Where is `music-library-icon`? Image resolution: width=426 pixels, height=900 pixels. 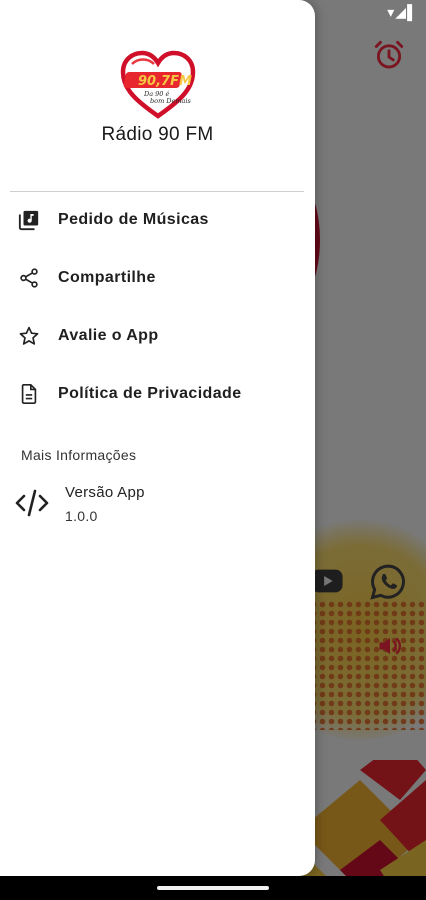
music-library-icon is located at coordinates (29, 220).